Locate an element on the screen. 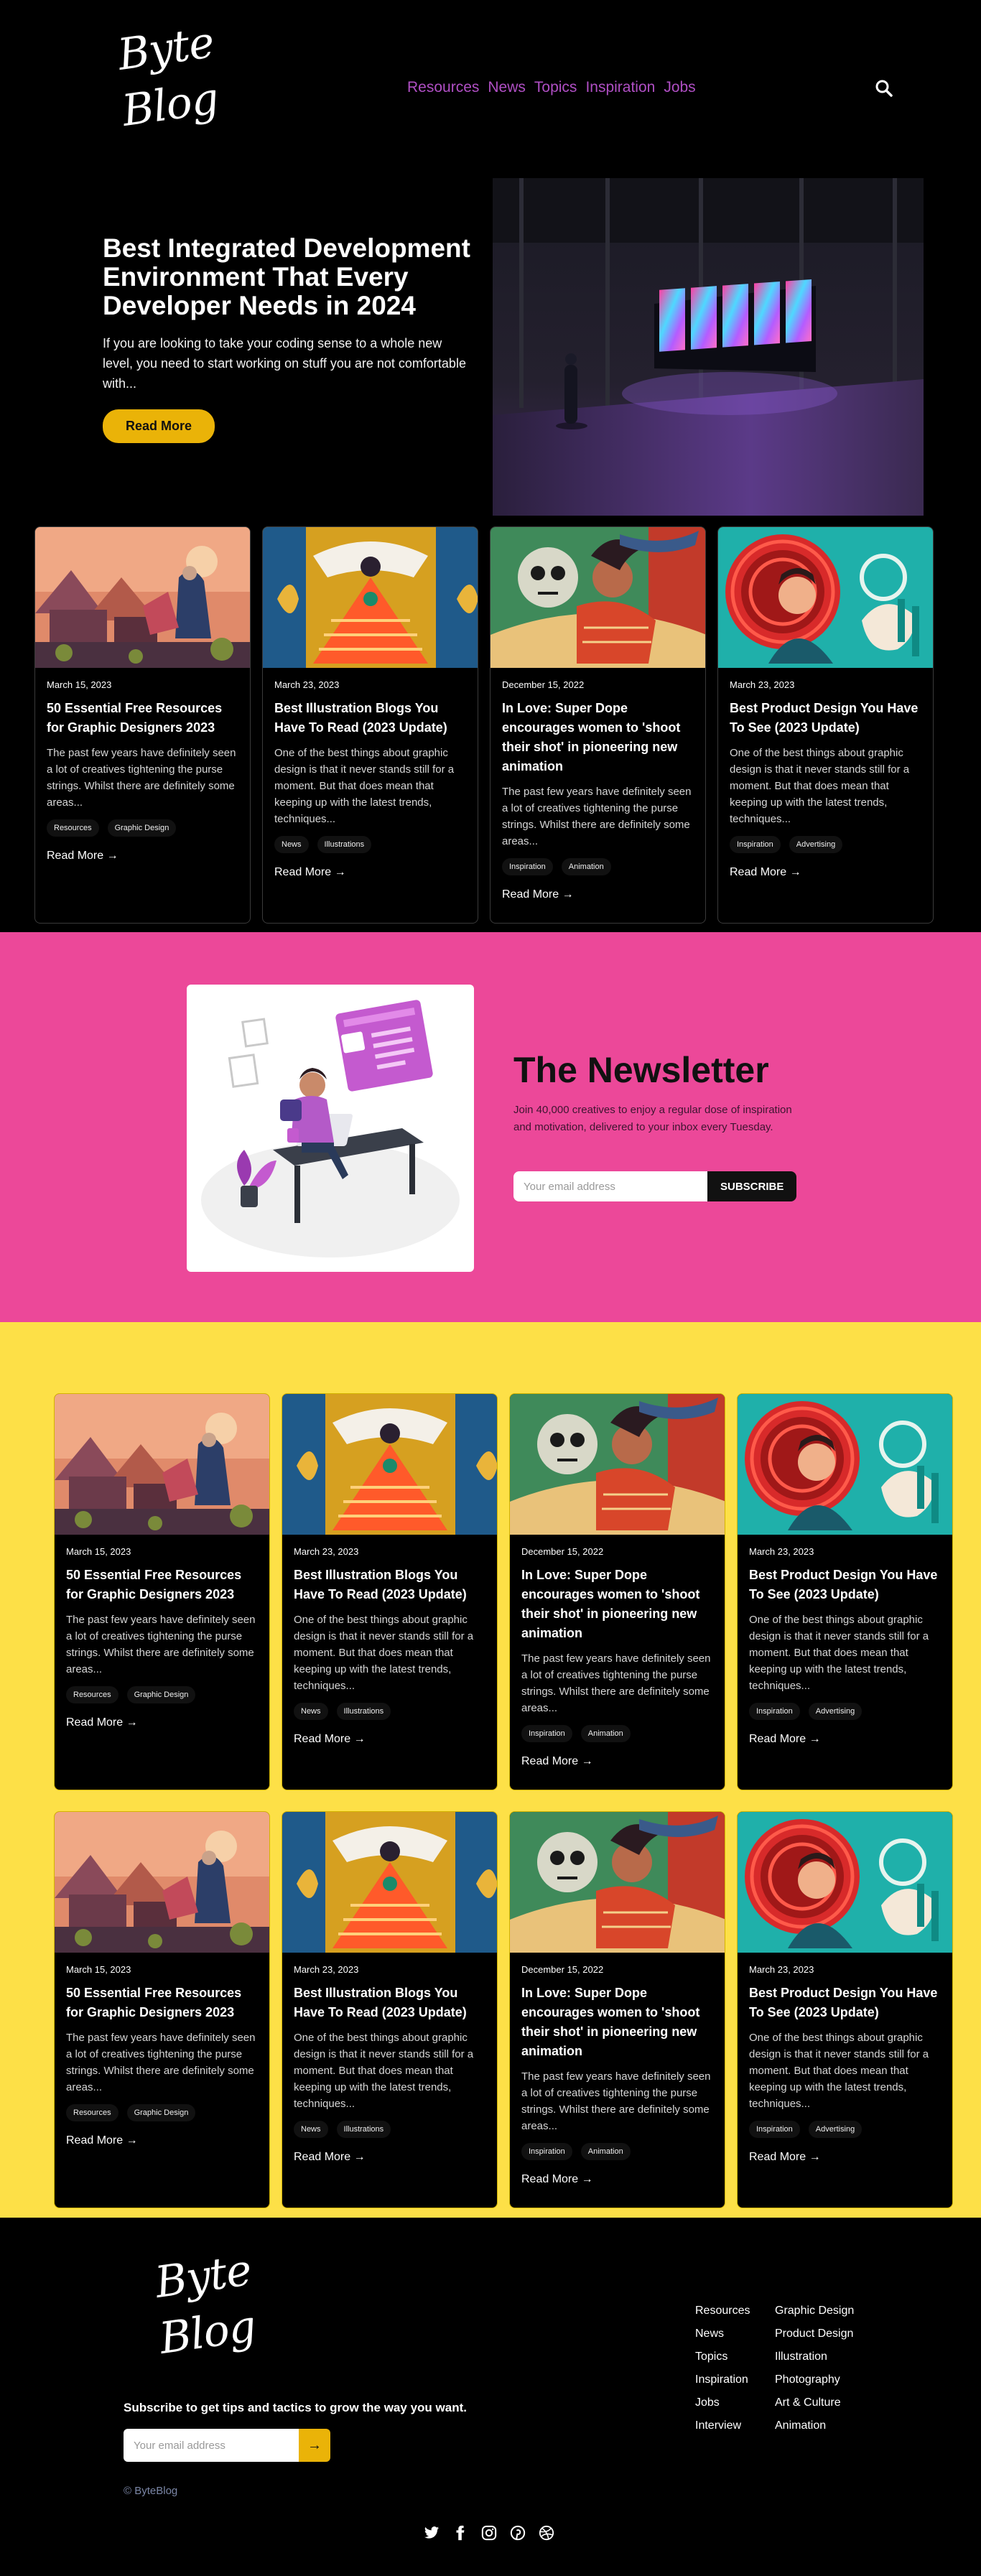 The height and width of the screenshot is (2576, 981). card-tags: Inspiration Advertising is located at coordinates (825, 844).